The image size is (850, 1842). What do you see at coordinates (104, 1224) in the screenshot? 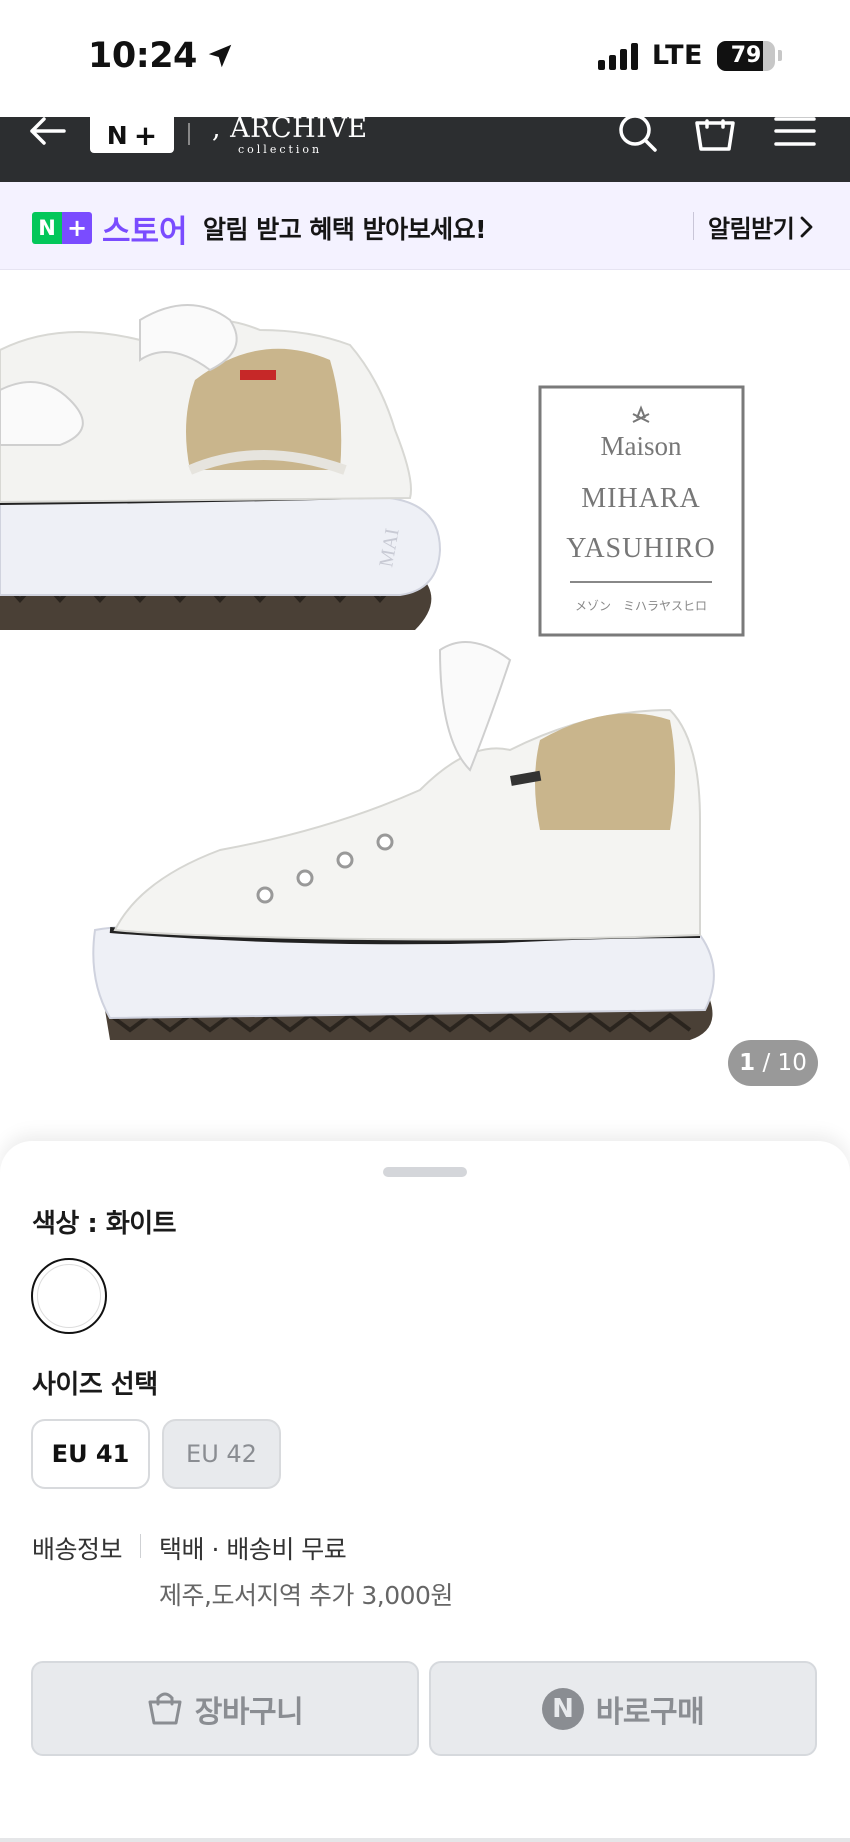
I see `color-label: 색상 : 화이트` at bounding box center [104, 1224].